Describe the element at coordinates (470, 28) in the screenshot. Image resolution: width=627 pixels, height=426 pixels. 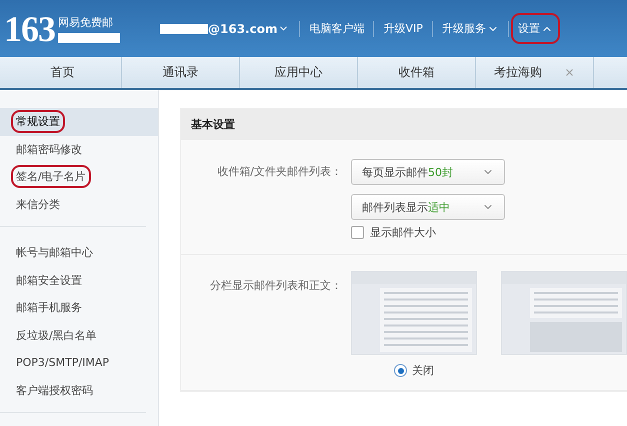
I see `header-link: 升级服务` at that location.